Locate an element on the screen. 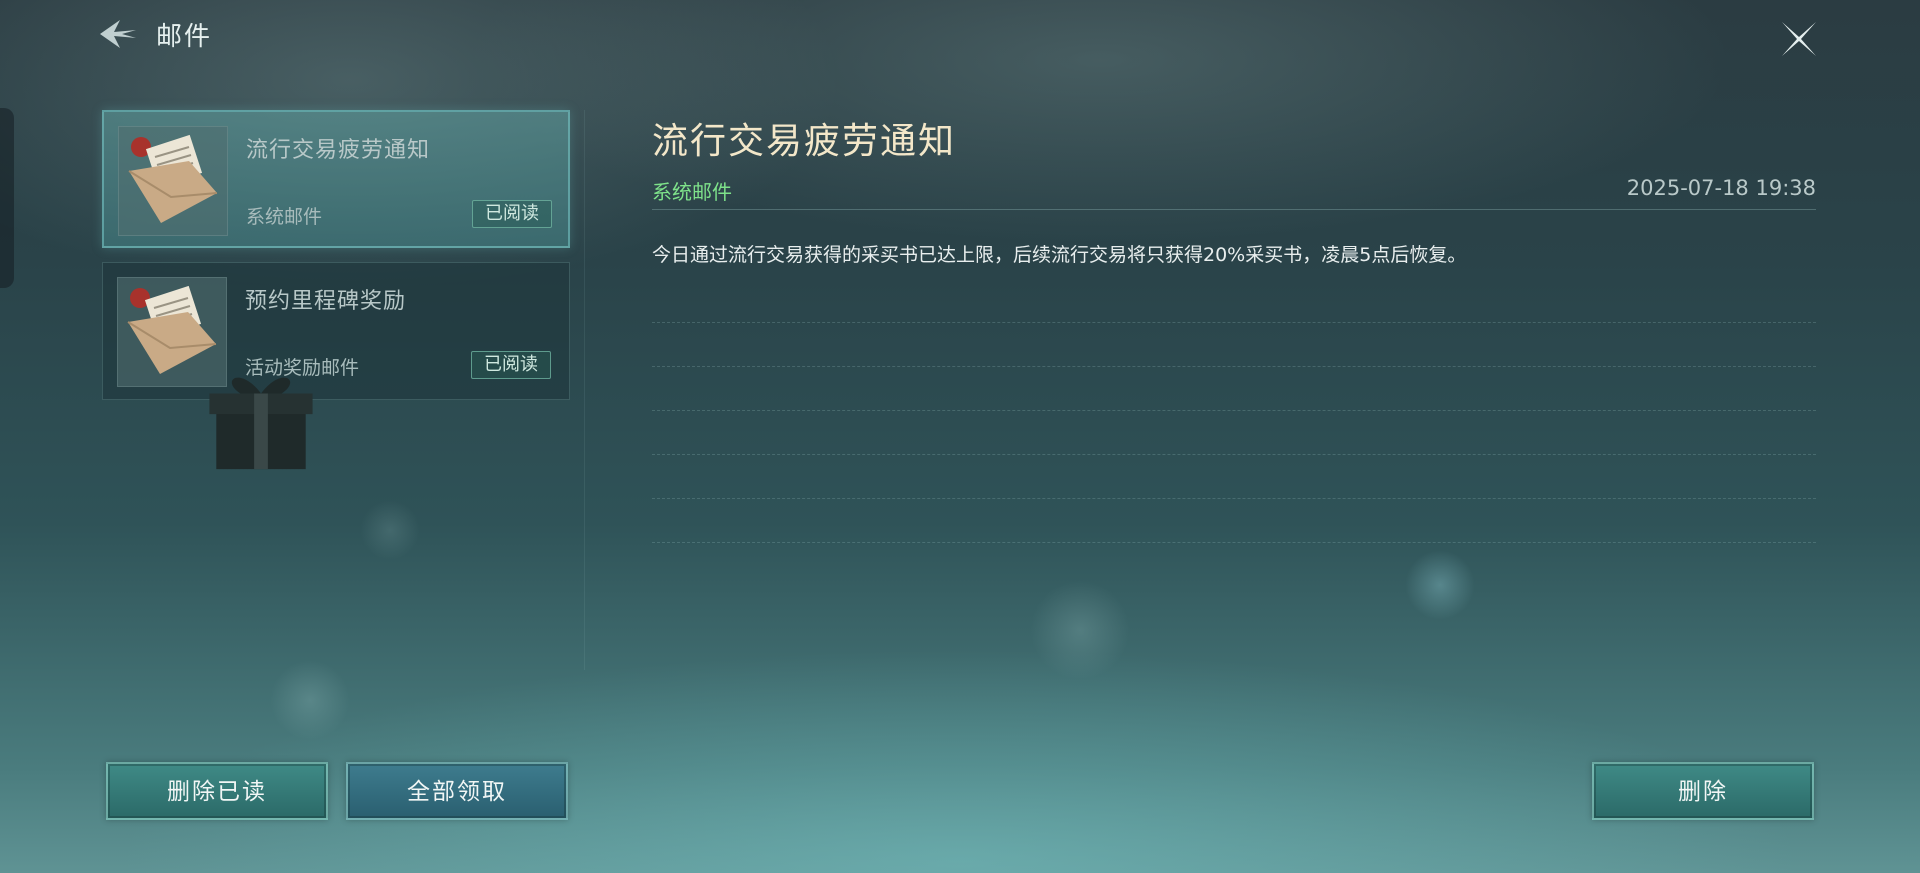  side-drawer-handle is located at coordinates (7, 198).